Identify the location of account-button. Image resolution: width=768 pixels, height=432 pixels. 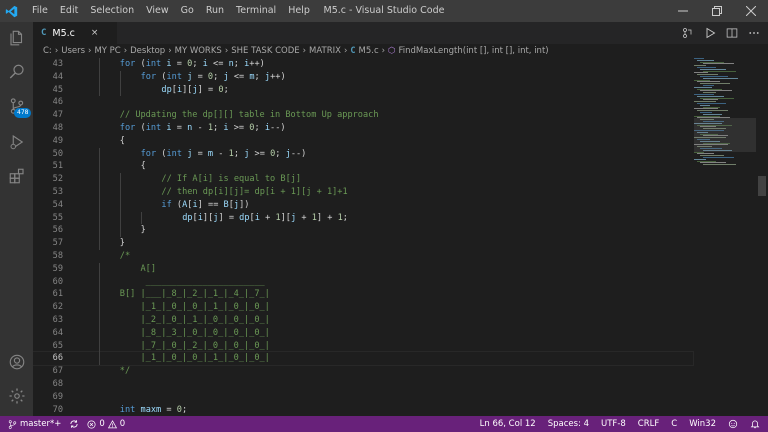
(16, 362).